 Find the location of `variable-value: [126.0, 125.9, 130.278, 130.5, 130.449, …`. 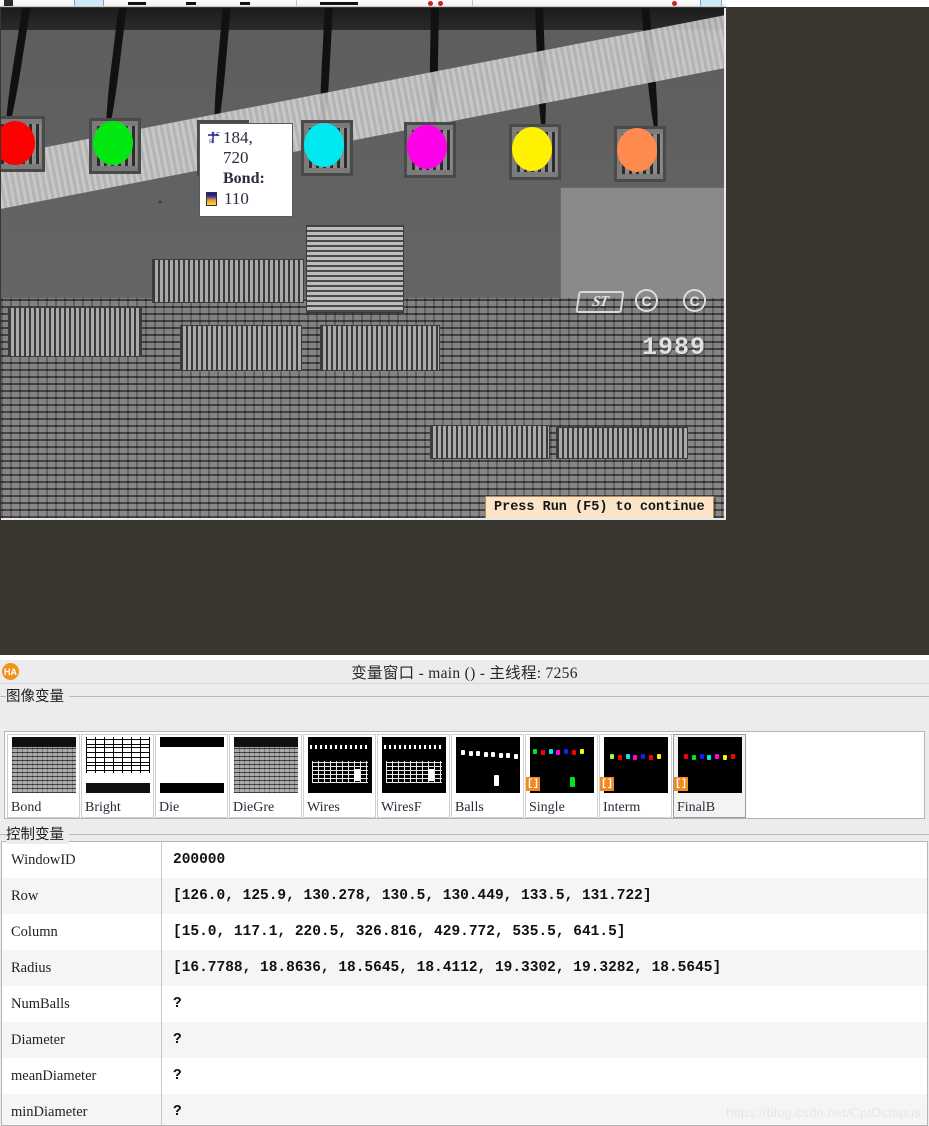

variable-value: [126.0, 125.9, 130.278, 130.5, 130.449, … is located at coordinates (544, 896).